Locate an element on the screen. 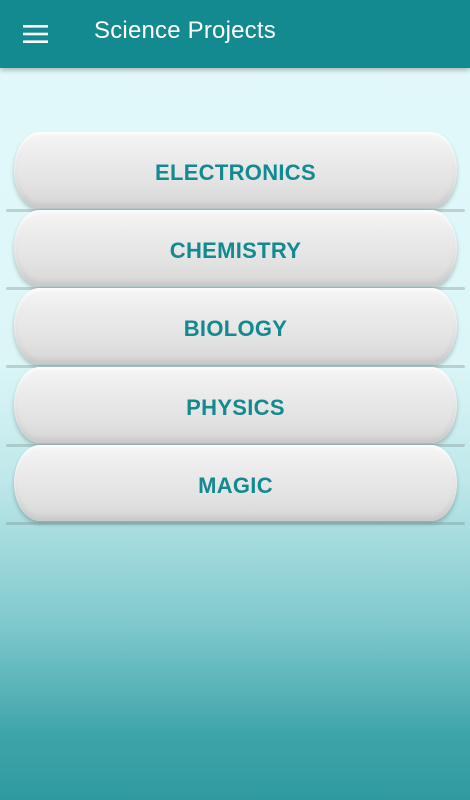  category-label: PHYSICS is located at coordinates (235, 407).